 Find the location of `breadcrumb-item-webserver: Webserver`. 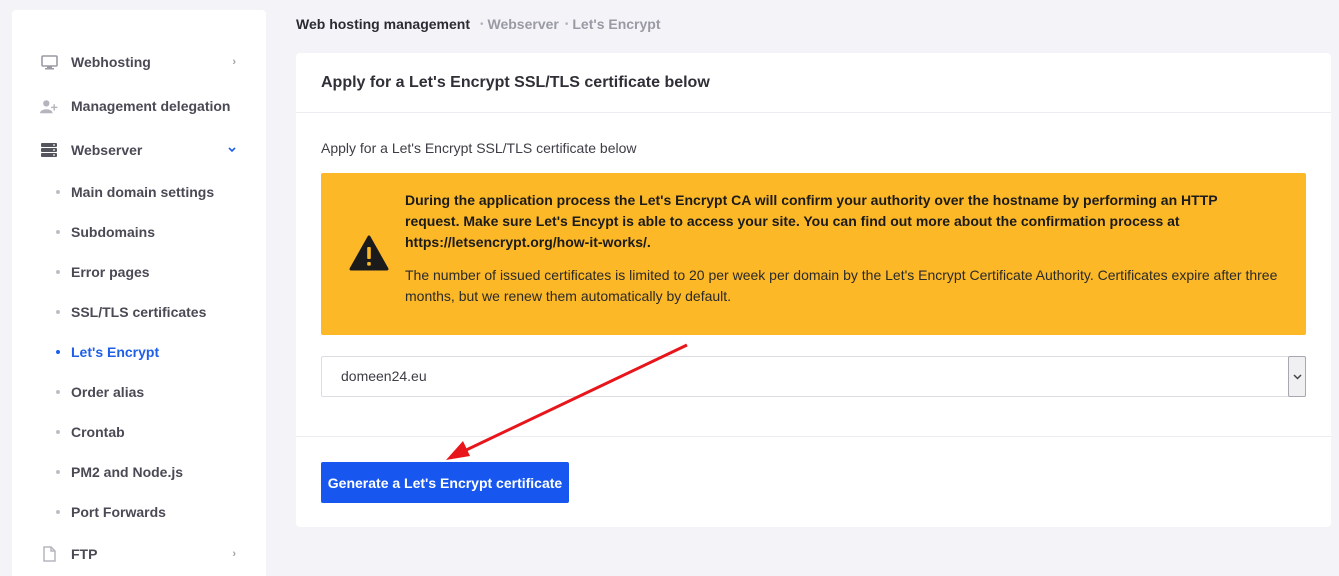

breadcrumb-item-webserver: Webserver is located at coordinates (523, 24).